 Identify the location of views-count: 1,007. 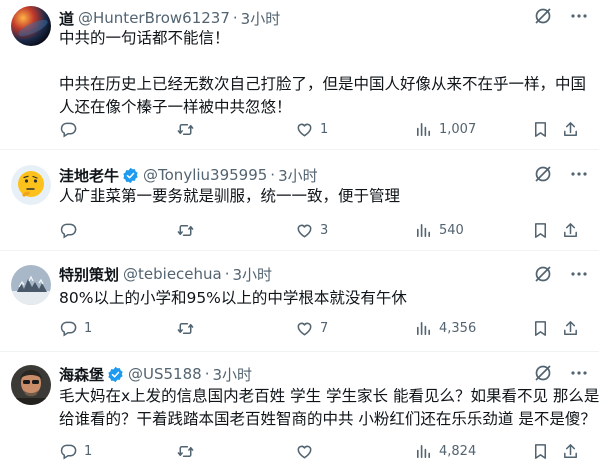
(458, 129).